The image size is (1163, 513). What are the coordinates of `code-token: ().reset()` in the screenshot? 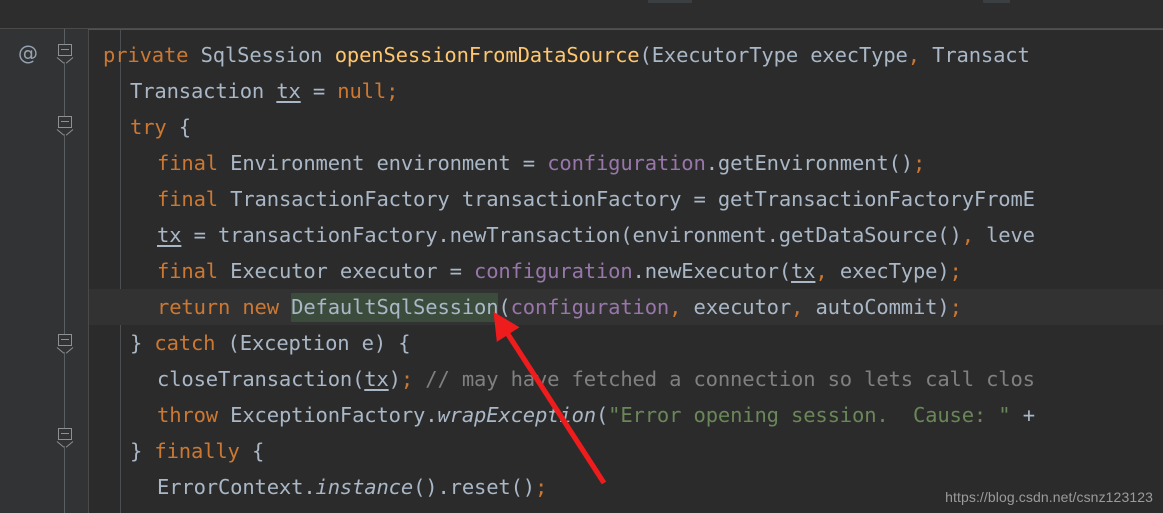 It's located at (474, 487).